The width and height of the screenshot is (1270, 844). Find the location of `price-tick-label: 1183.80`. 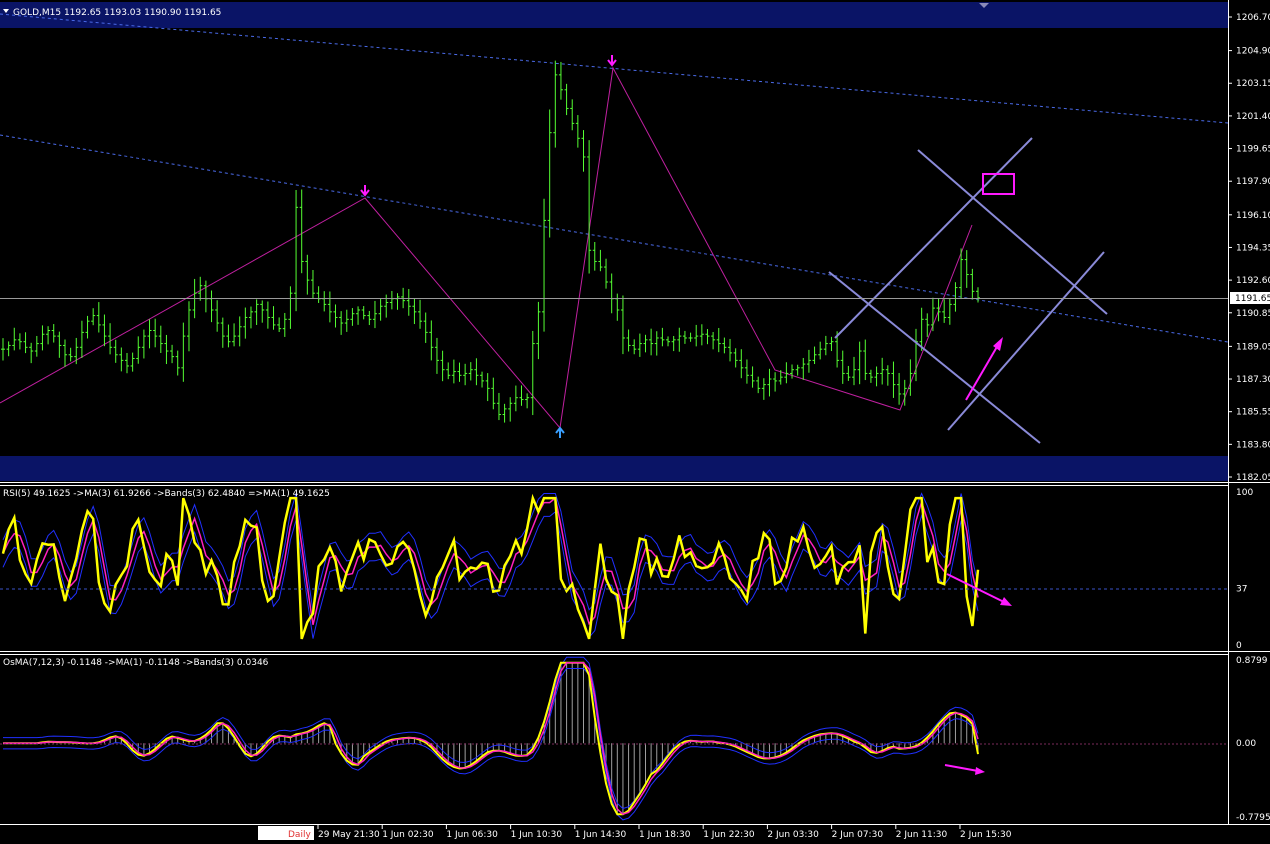

price-tick-label: 1183.80 is located at coordinates (1253, 445).